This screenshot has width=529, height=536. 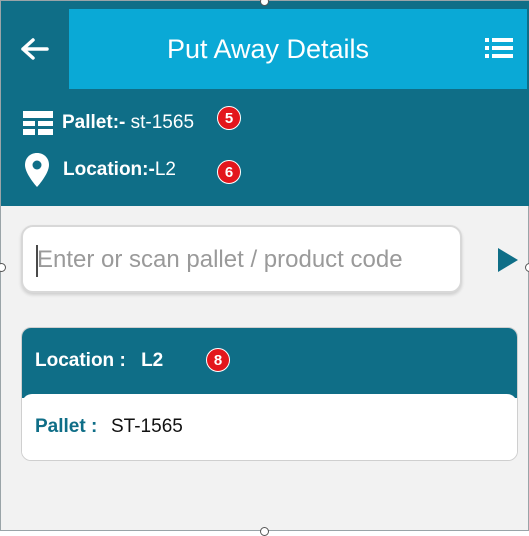 I want to click on page-title: Put Away Details, so click(x=268, y=49).